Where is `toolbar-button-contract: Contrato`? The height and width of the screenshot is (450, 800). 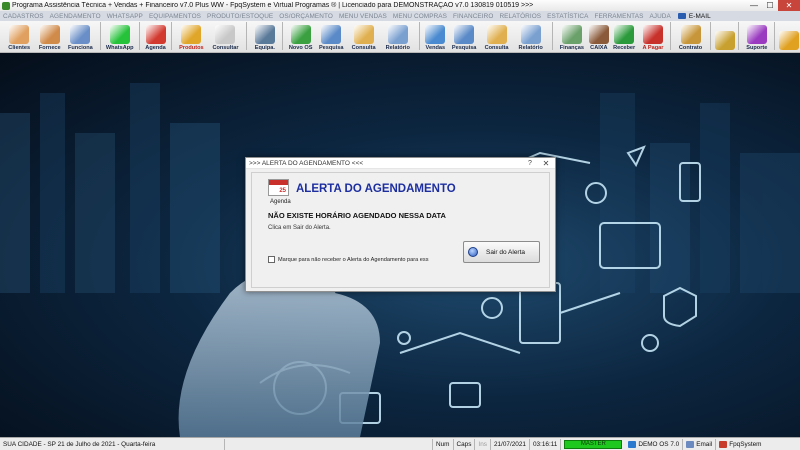
toolbar-button-contract: Contrato is located at coordinates (690, 36).